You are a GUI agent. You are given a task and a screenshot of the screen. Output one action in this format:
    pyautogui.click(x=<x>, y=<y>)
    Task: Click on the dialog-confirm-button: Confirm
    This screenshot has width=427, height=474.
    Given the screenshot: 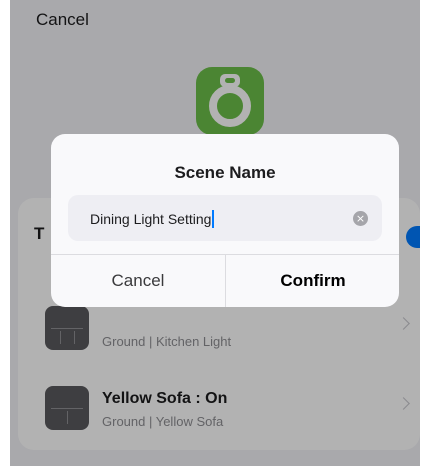 What is the action you would take?
    pyautogui.click(x=312, y=281)
    